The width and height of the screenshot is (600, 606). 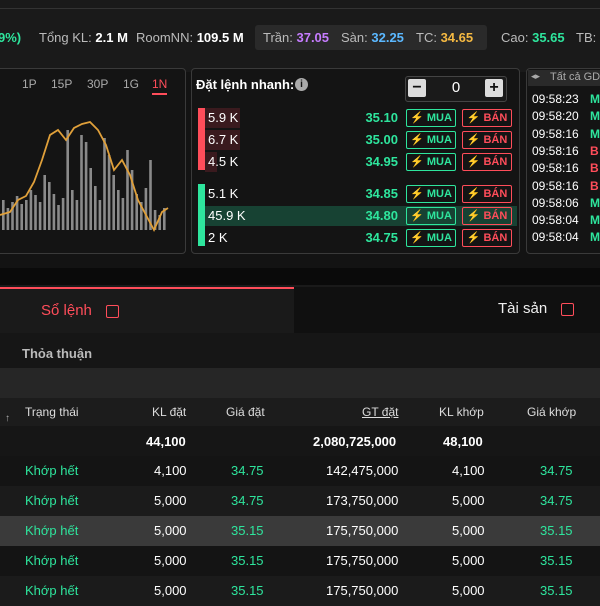 What do you see at coordinates (7, 418) in the screenshot?
I see `sort-up-icon: ↑` at bounding box center [7, 418].